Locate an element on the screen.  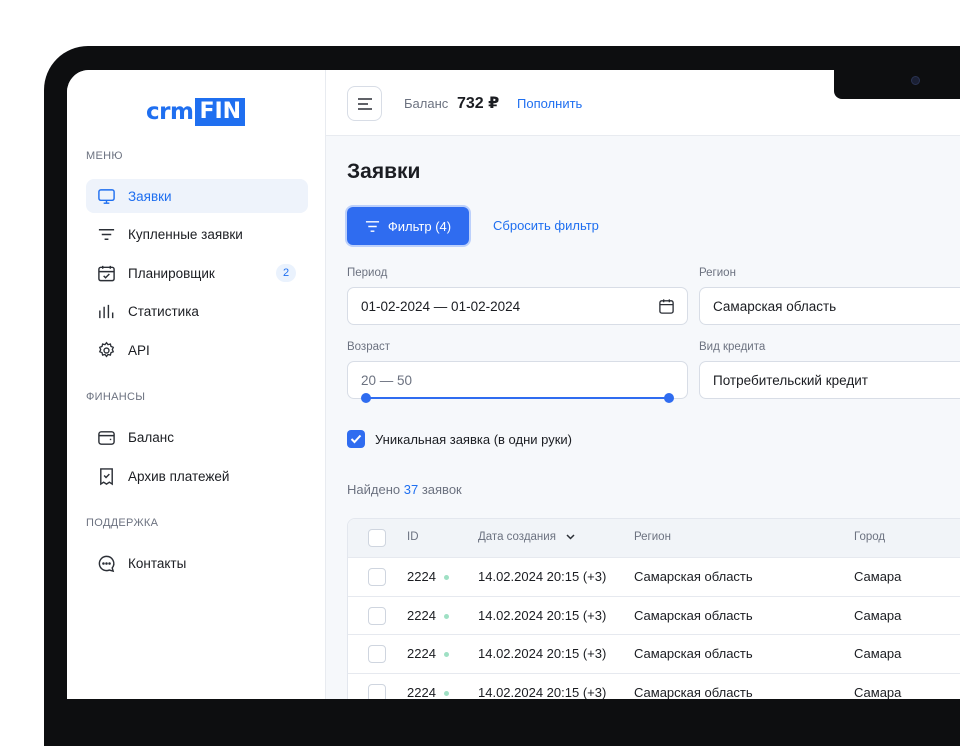
age-slider-max-handle is located at coordinates (669, 398).